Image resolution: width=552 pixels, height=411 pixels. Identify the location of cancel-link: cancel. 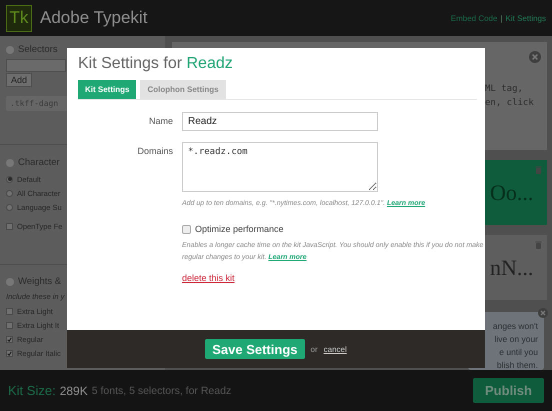
(335, 349).